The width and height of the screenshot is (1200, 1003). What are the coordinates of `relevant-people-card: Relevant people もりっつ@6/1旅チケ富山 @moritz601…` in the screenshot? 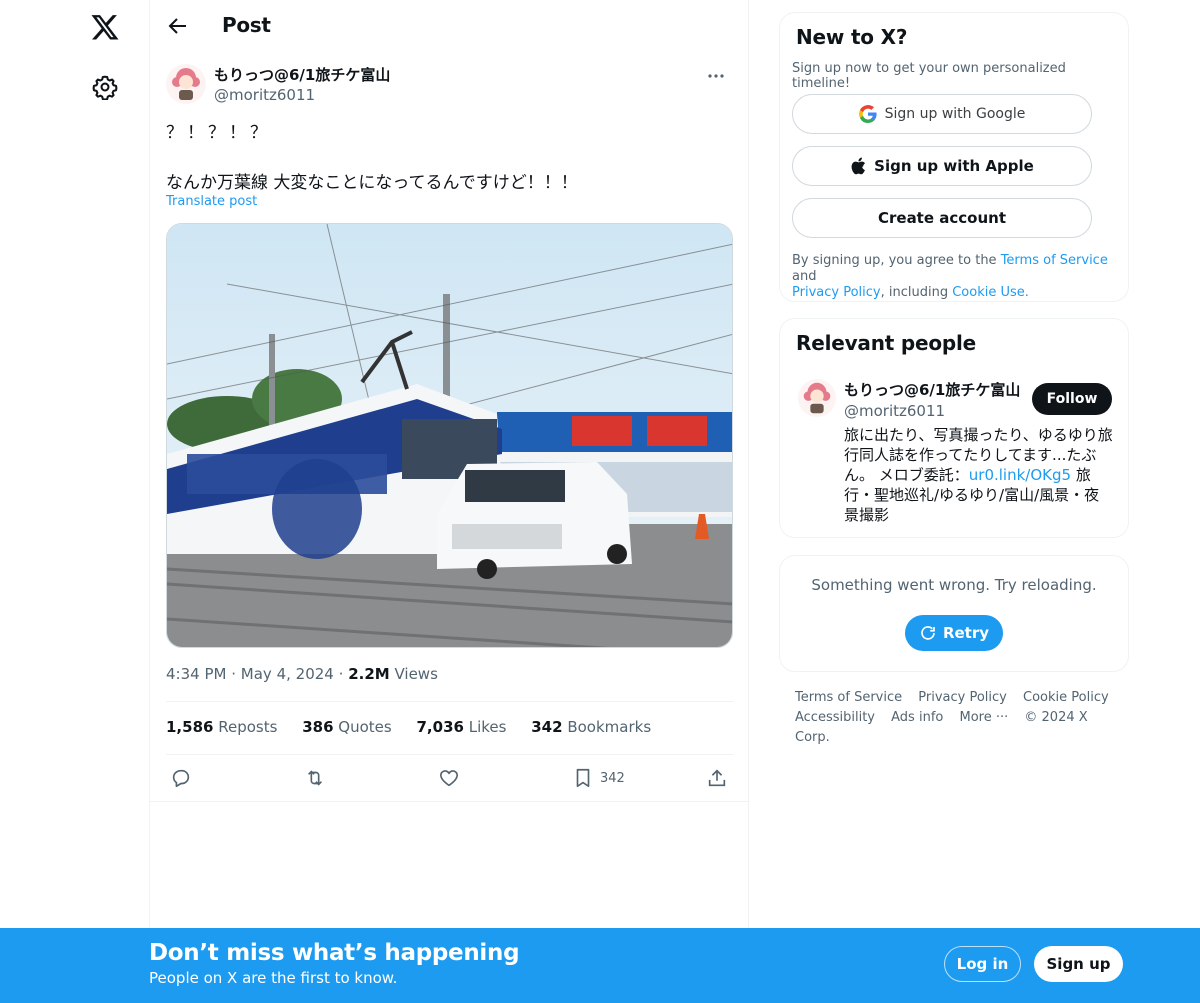 It's located at (954, 428).